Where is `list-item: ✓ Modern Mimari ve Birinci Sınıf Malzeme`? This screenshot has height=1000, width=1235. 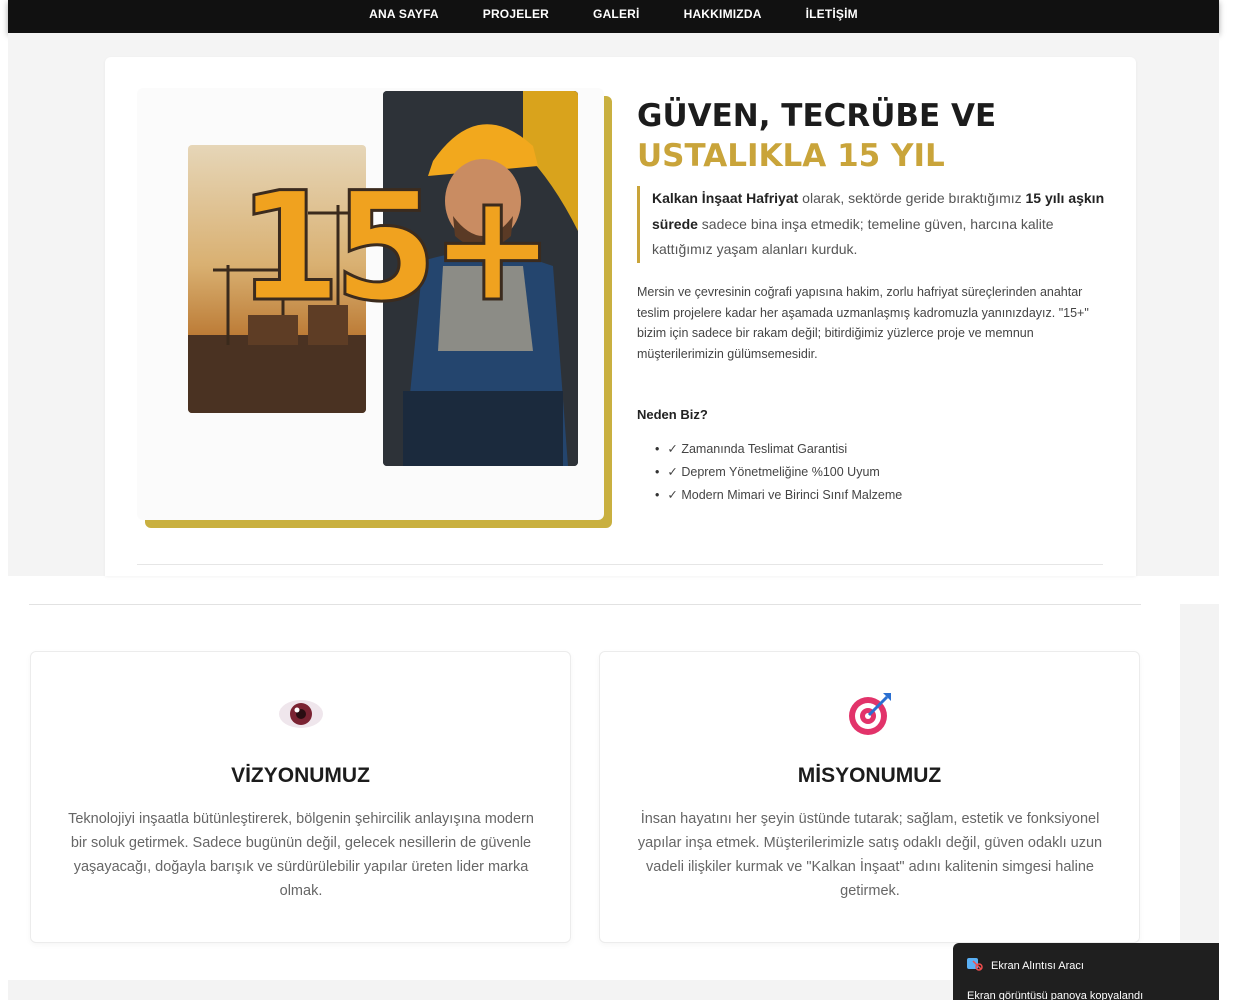
list-item: ✓ Modern Mimari ve Birinci Sınıf Malzeme is located at coordinates (778, 495).